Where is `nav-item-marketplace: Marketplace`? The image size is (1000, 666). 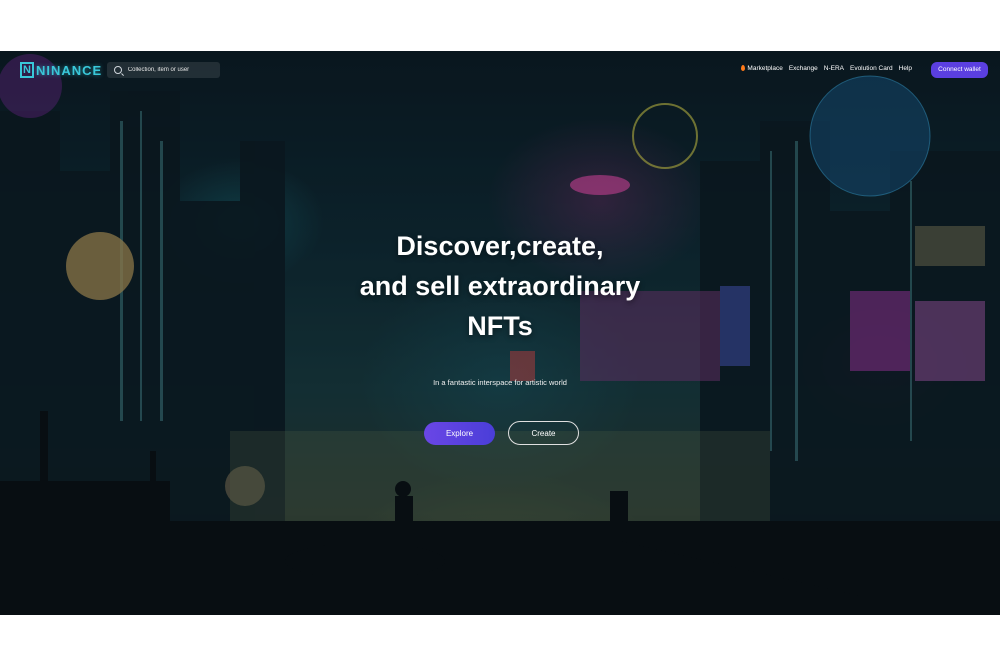
nav-item-marketplace: Marketplace is located at coordinates (762, 68).